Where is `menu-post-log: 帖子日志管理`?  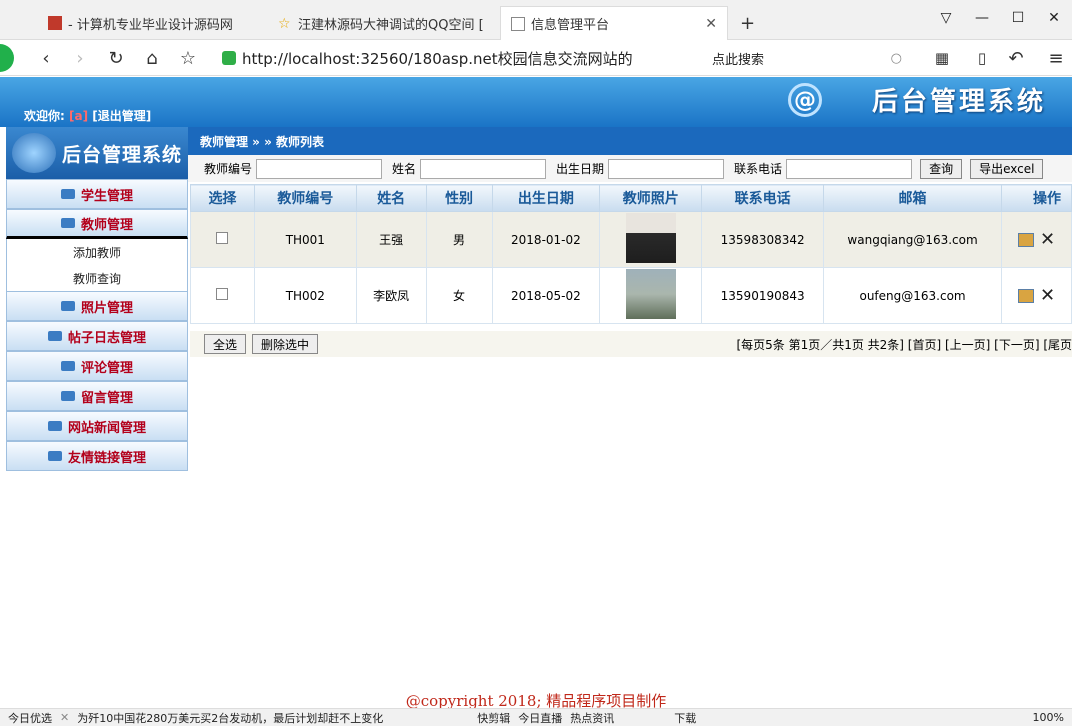 menu-post-log: 帖子日志管理 is located at coordinates (97, 336).